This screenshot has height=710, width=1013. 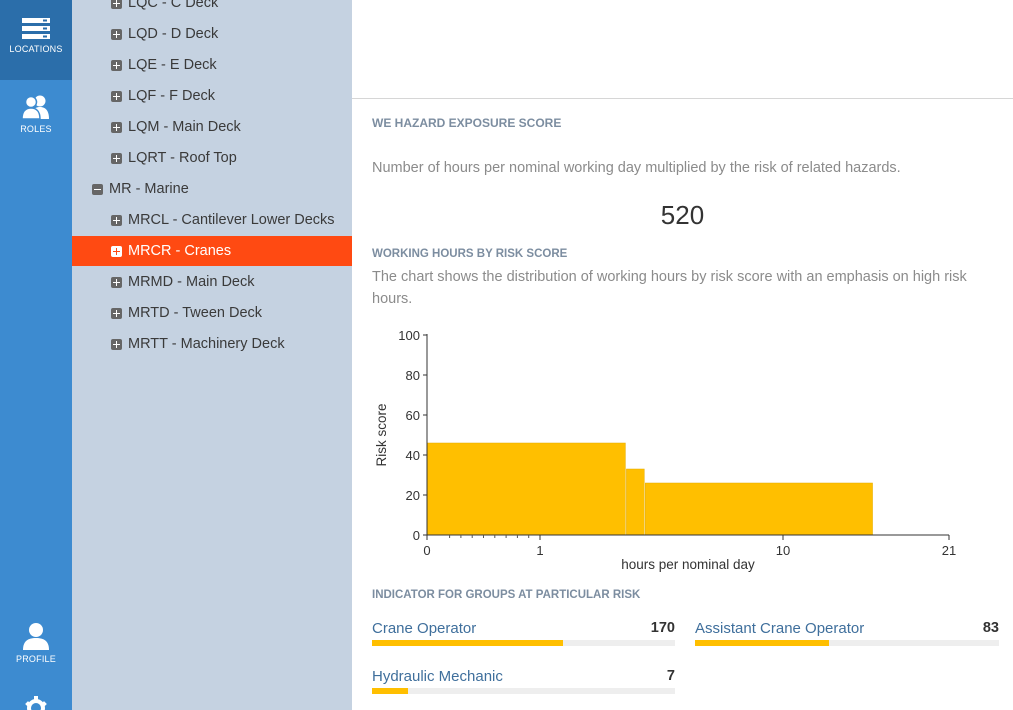 What do you see at coordinates (231, 220) in the screenshot?
I see `tree-item-label: MRCL - Cantilever Lower Decks` at bounding box center [231, 220].